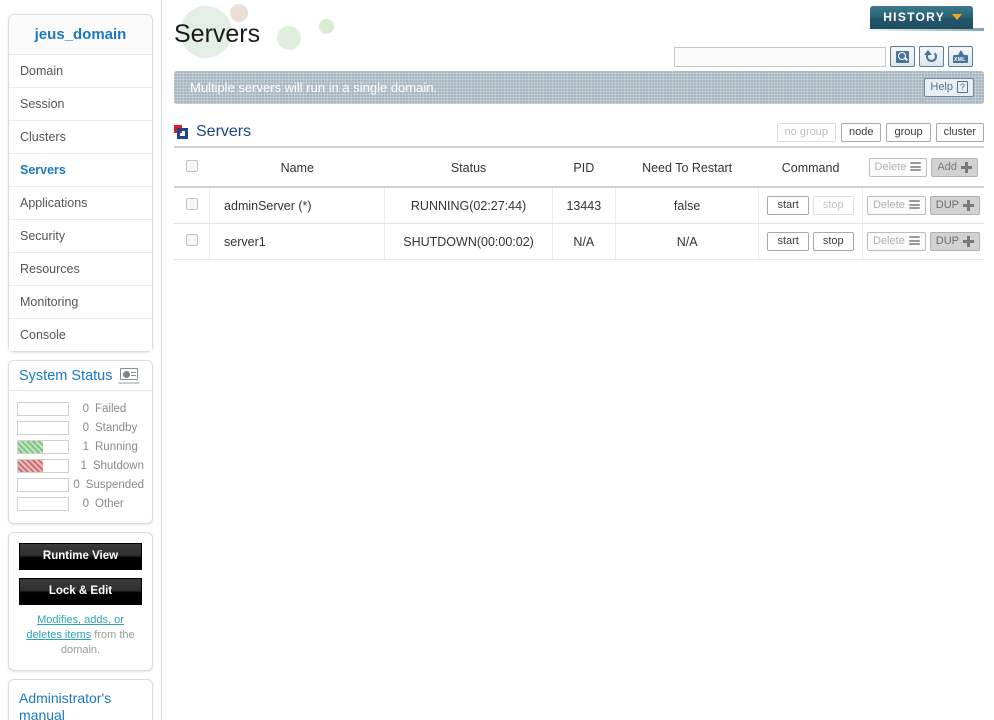 This screenshot has width=994, height=720. I want to click on status-row-standby: 0 Standby, so click(80, 427).